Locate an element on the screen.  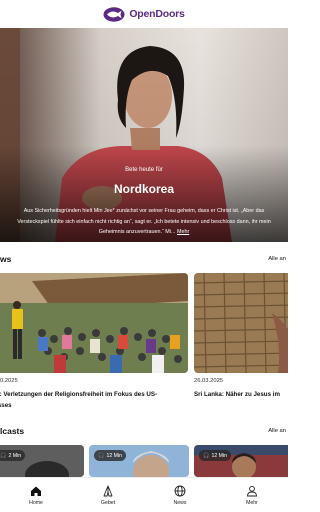
bottom-navigation: Home Gebet News Mehr is located at coordinates (144, 494).